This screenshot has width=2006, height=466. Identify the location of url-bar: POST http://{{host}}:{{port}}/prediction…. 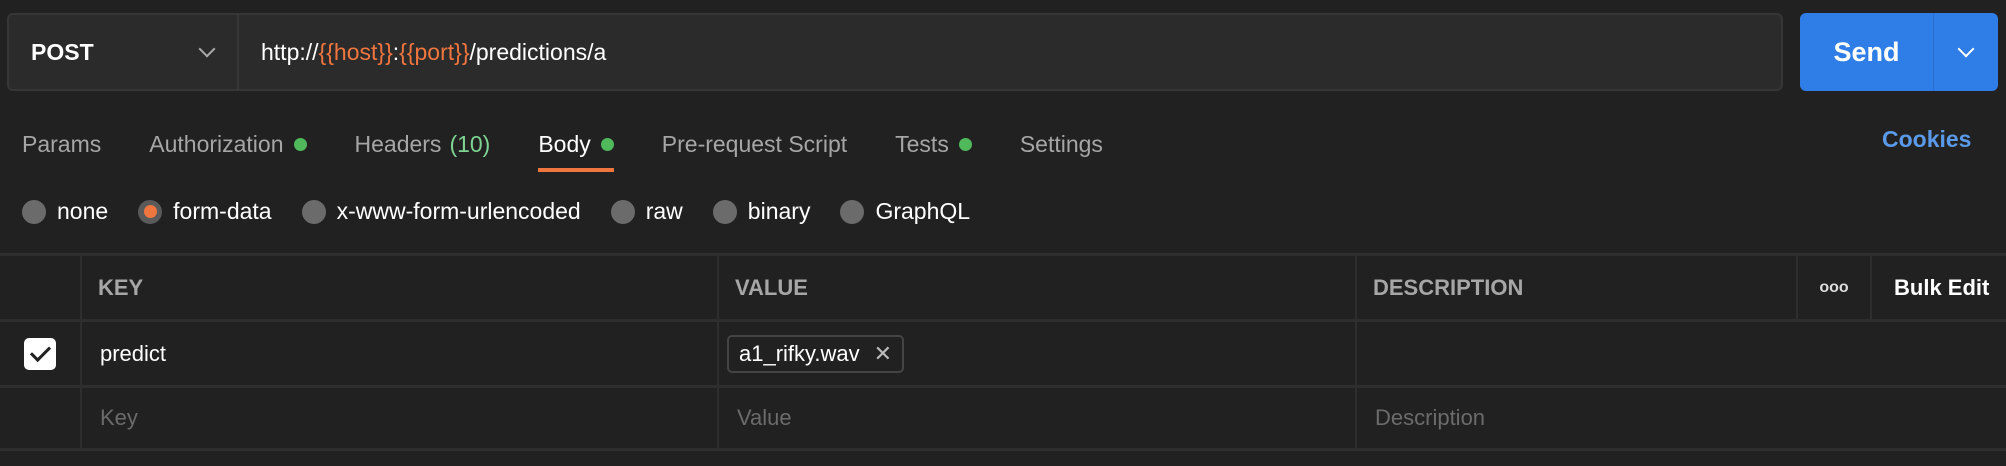
(895, 52).